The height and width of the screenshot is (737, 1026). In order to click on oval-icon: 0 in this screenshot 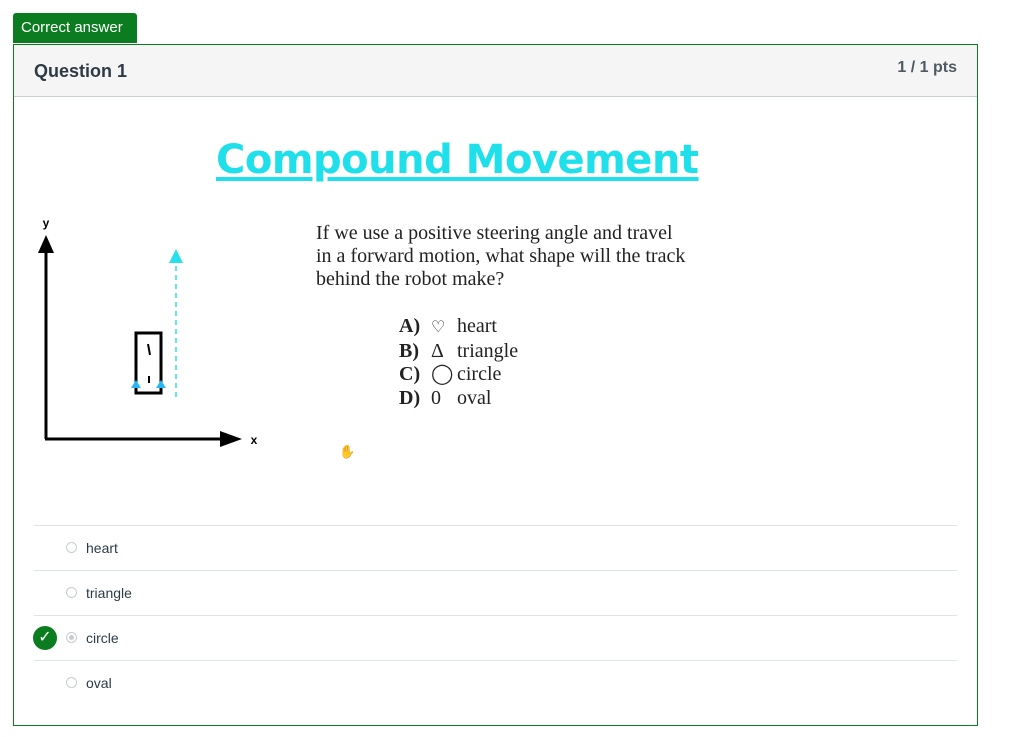, I will do `click(436, 397)`.